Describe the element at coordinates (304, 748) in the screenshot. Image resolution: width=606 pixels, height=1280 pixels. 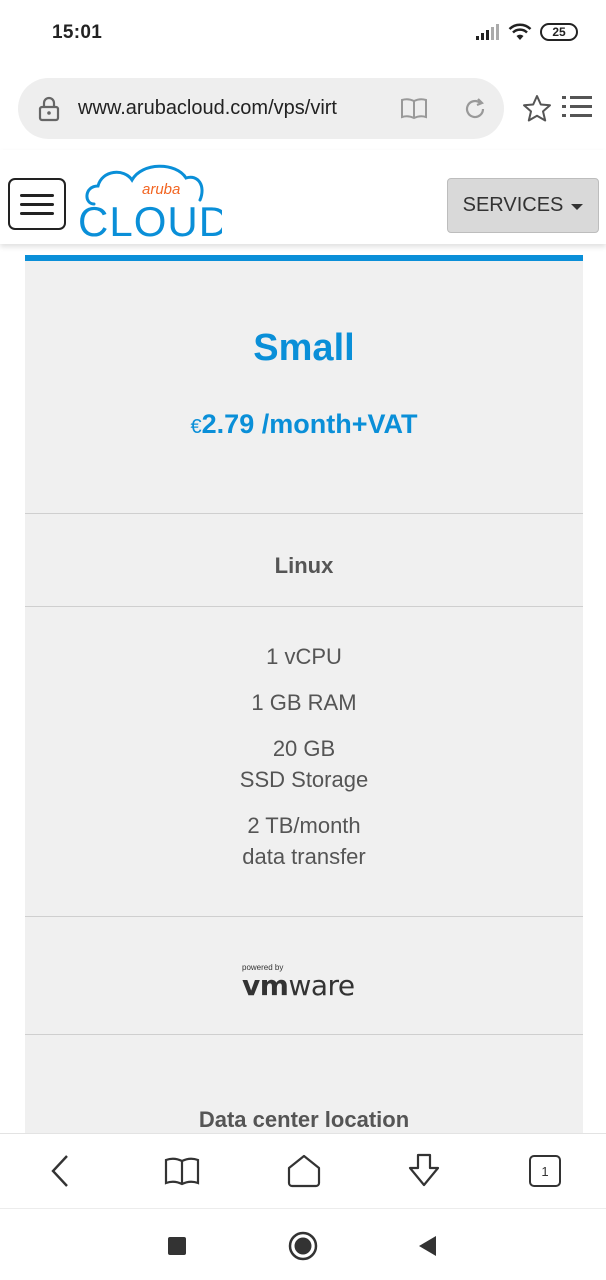
I see `spec-line: 20 GB` at that location.